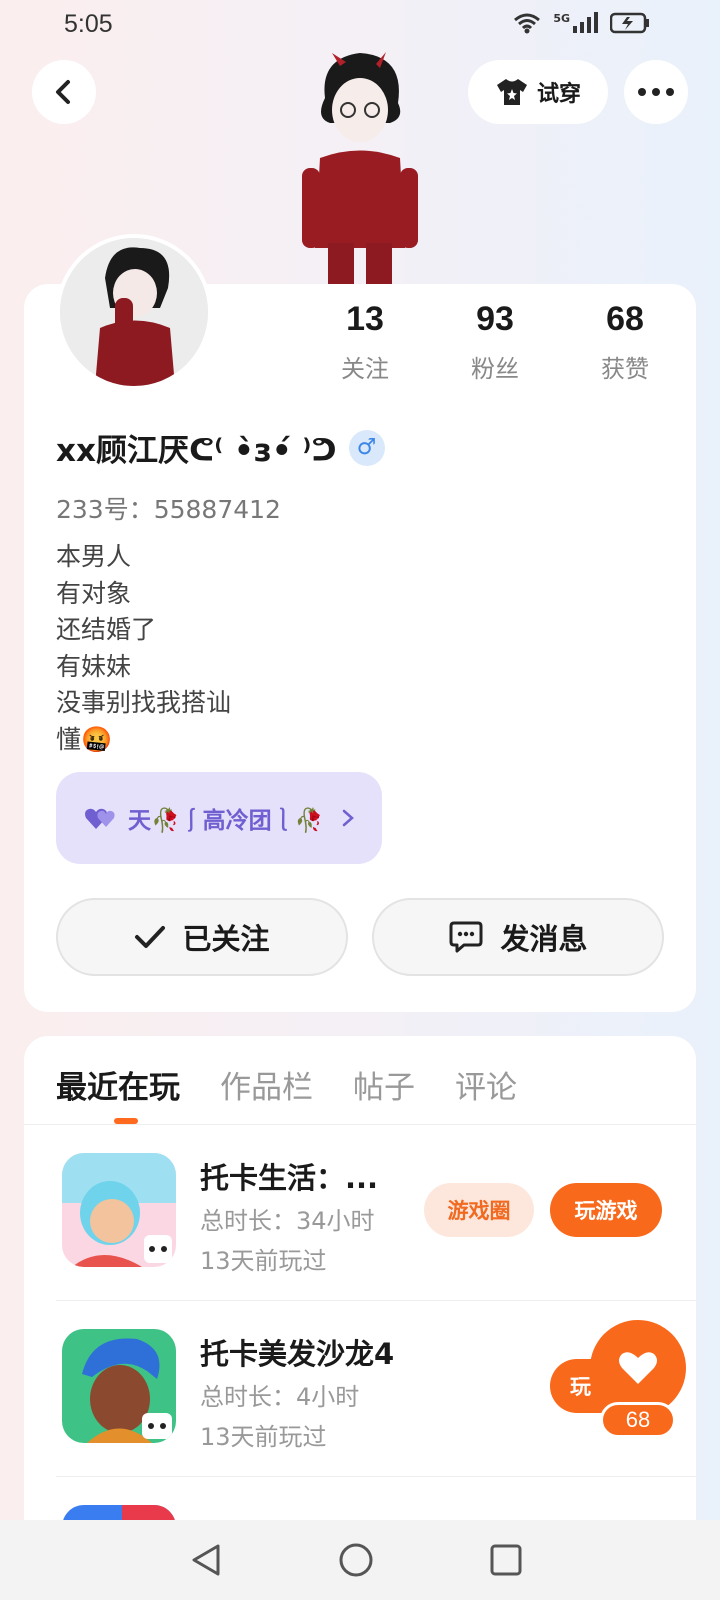  I want to click on triangle-back-icon, so click(206, 1560).